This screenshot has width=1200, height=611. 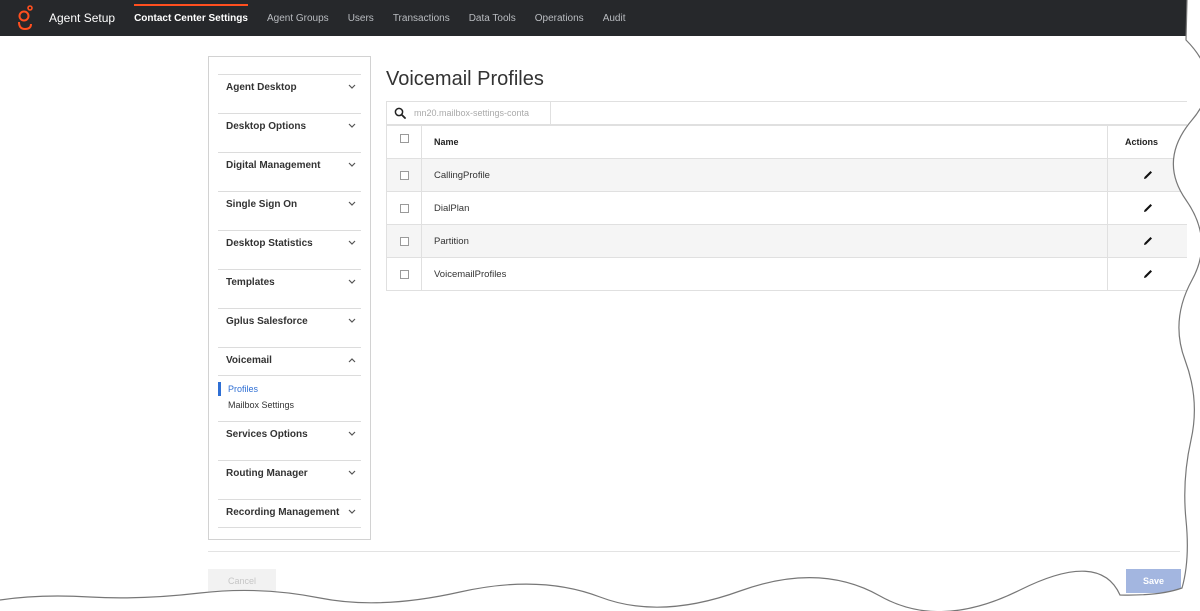 I want to click on app-title: Agent Setup, so click(x=82, y=18).